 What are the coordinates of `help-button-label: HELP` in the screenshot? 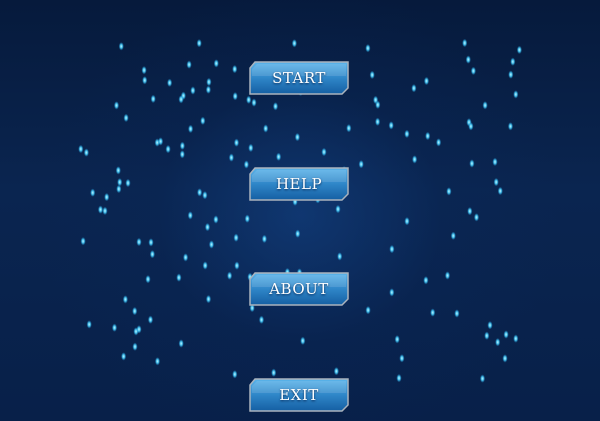 It's located at (299, 184).